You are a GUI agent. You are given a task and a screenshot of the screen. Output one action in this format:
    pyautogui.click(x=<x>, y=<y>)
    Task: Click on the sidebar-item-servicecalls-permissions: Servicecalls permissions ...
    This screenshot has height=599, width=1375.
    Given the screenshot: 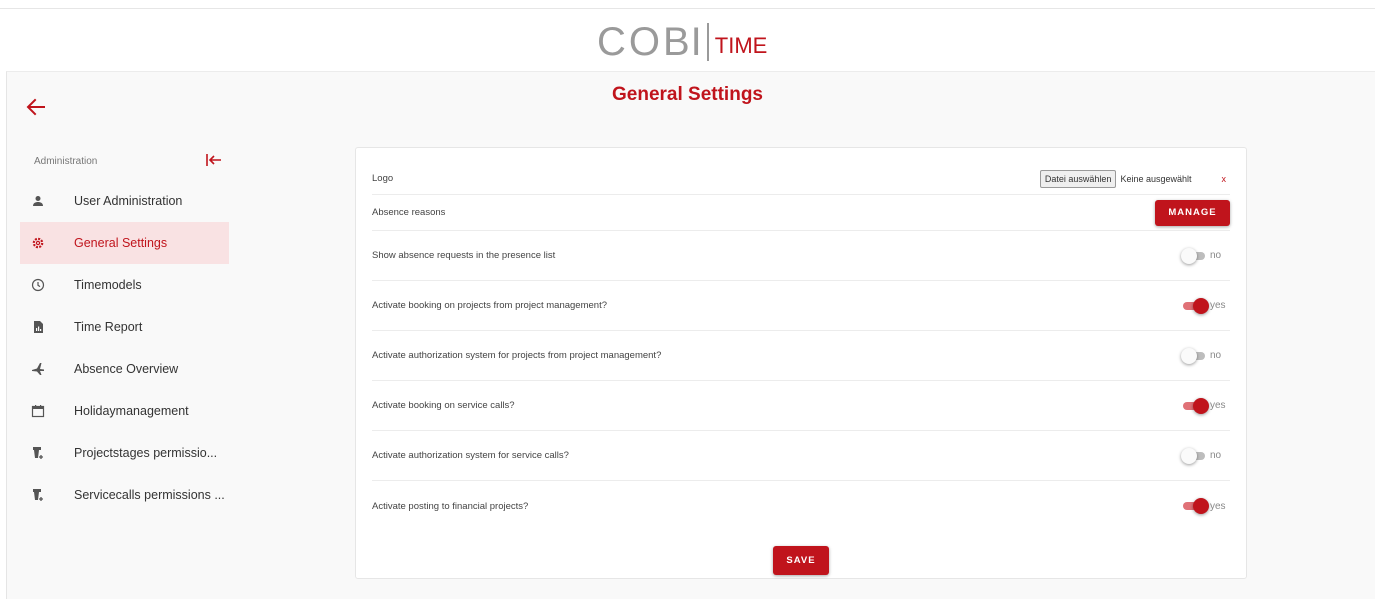 What is the action you would take?
    pyautogui.click(x=124, y=495)
    